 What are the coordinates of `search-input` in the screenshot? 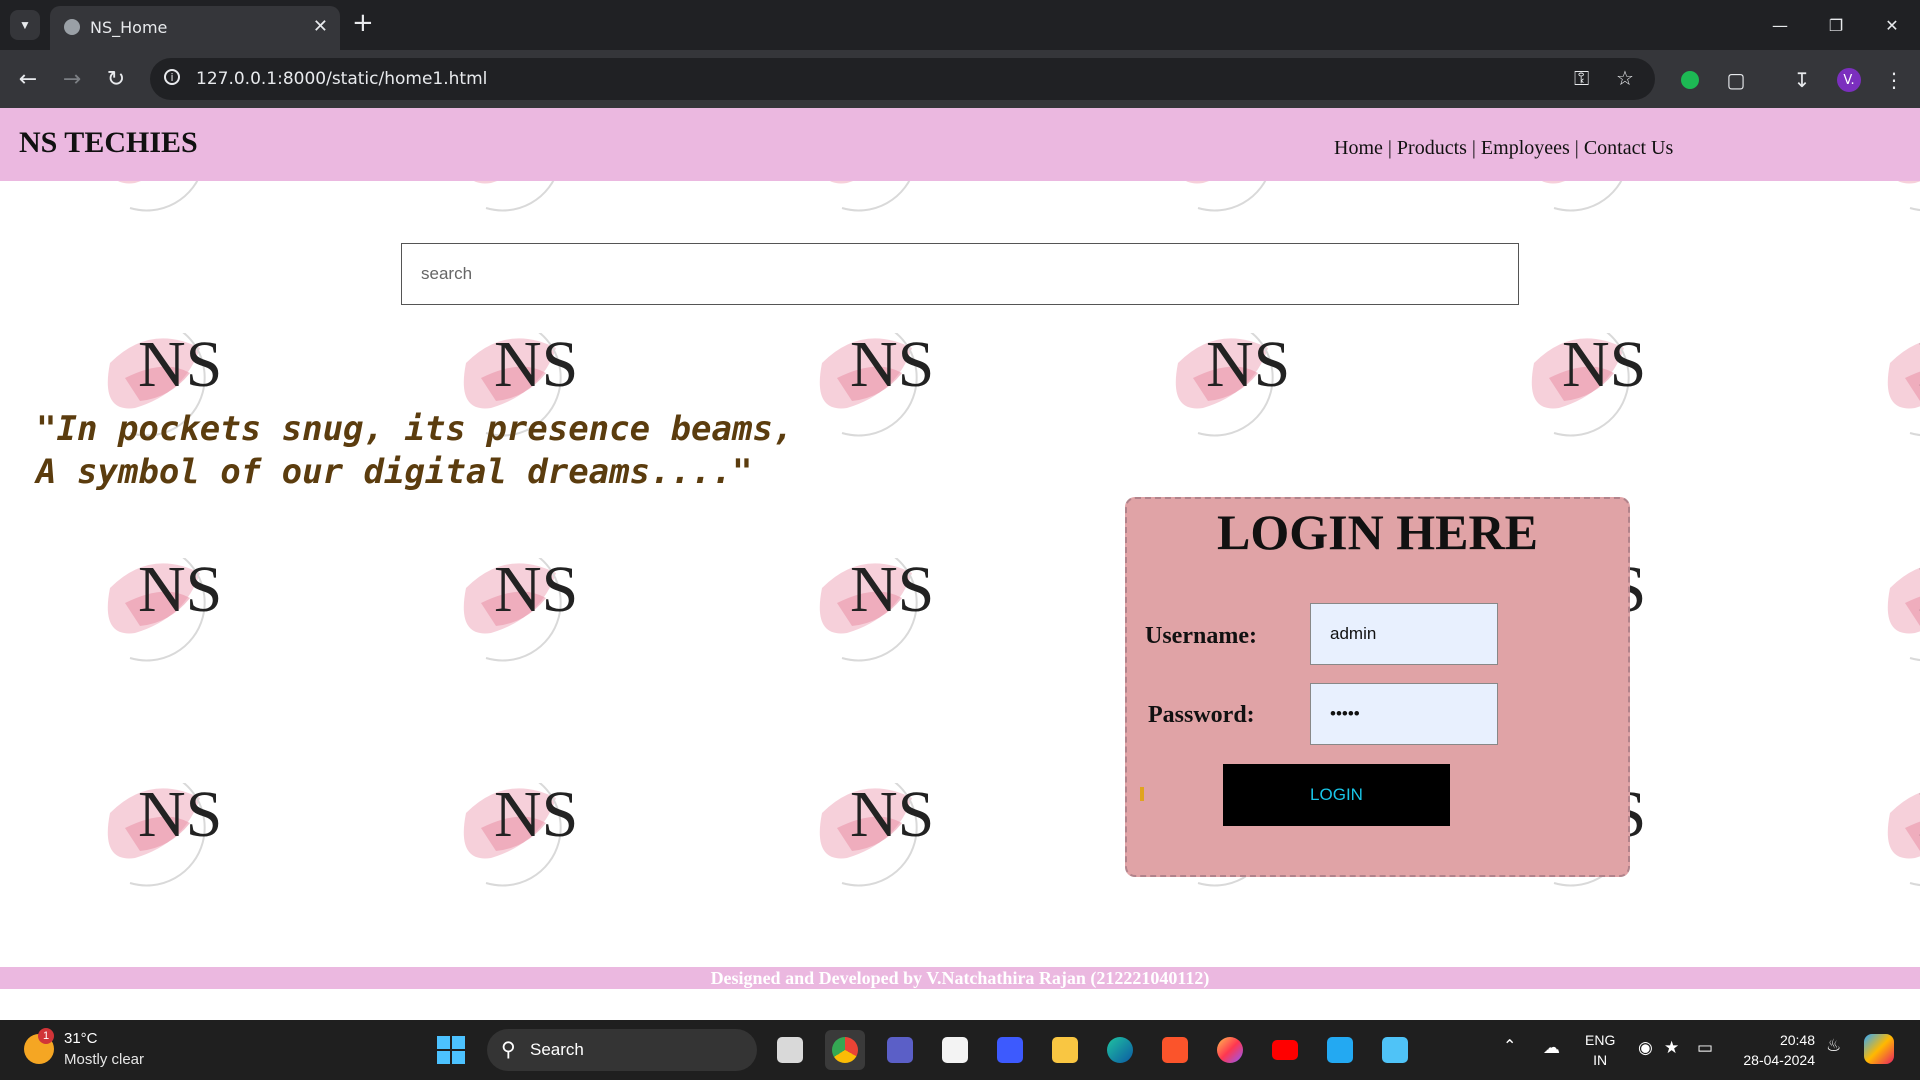 It's located at (960, 274).